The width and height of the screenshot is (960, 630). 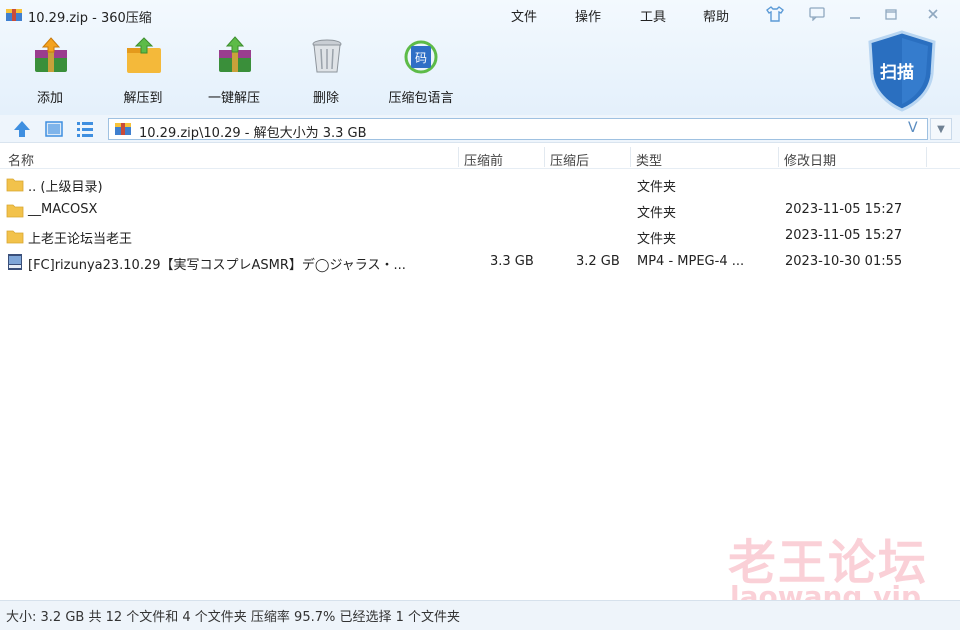 I want to click on up-arrow-icon, so click(x=22, y=129).